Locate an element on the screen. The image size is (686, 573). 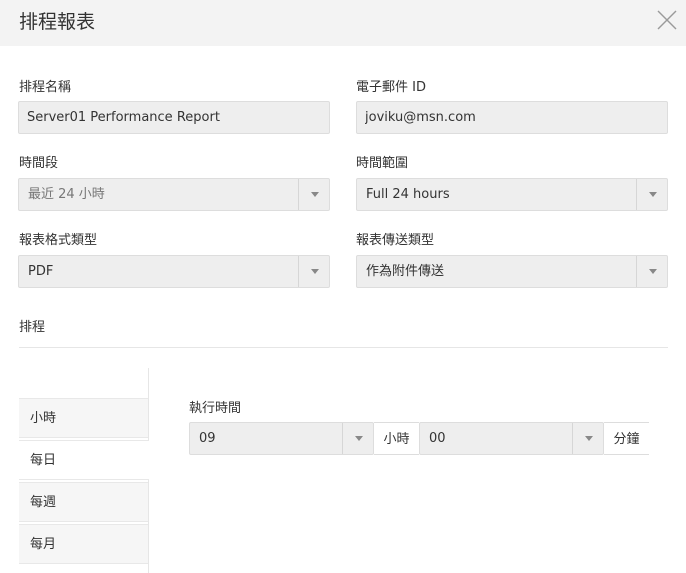
hour-unit-label: 小時 is located at coordinates (396, 438).